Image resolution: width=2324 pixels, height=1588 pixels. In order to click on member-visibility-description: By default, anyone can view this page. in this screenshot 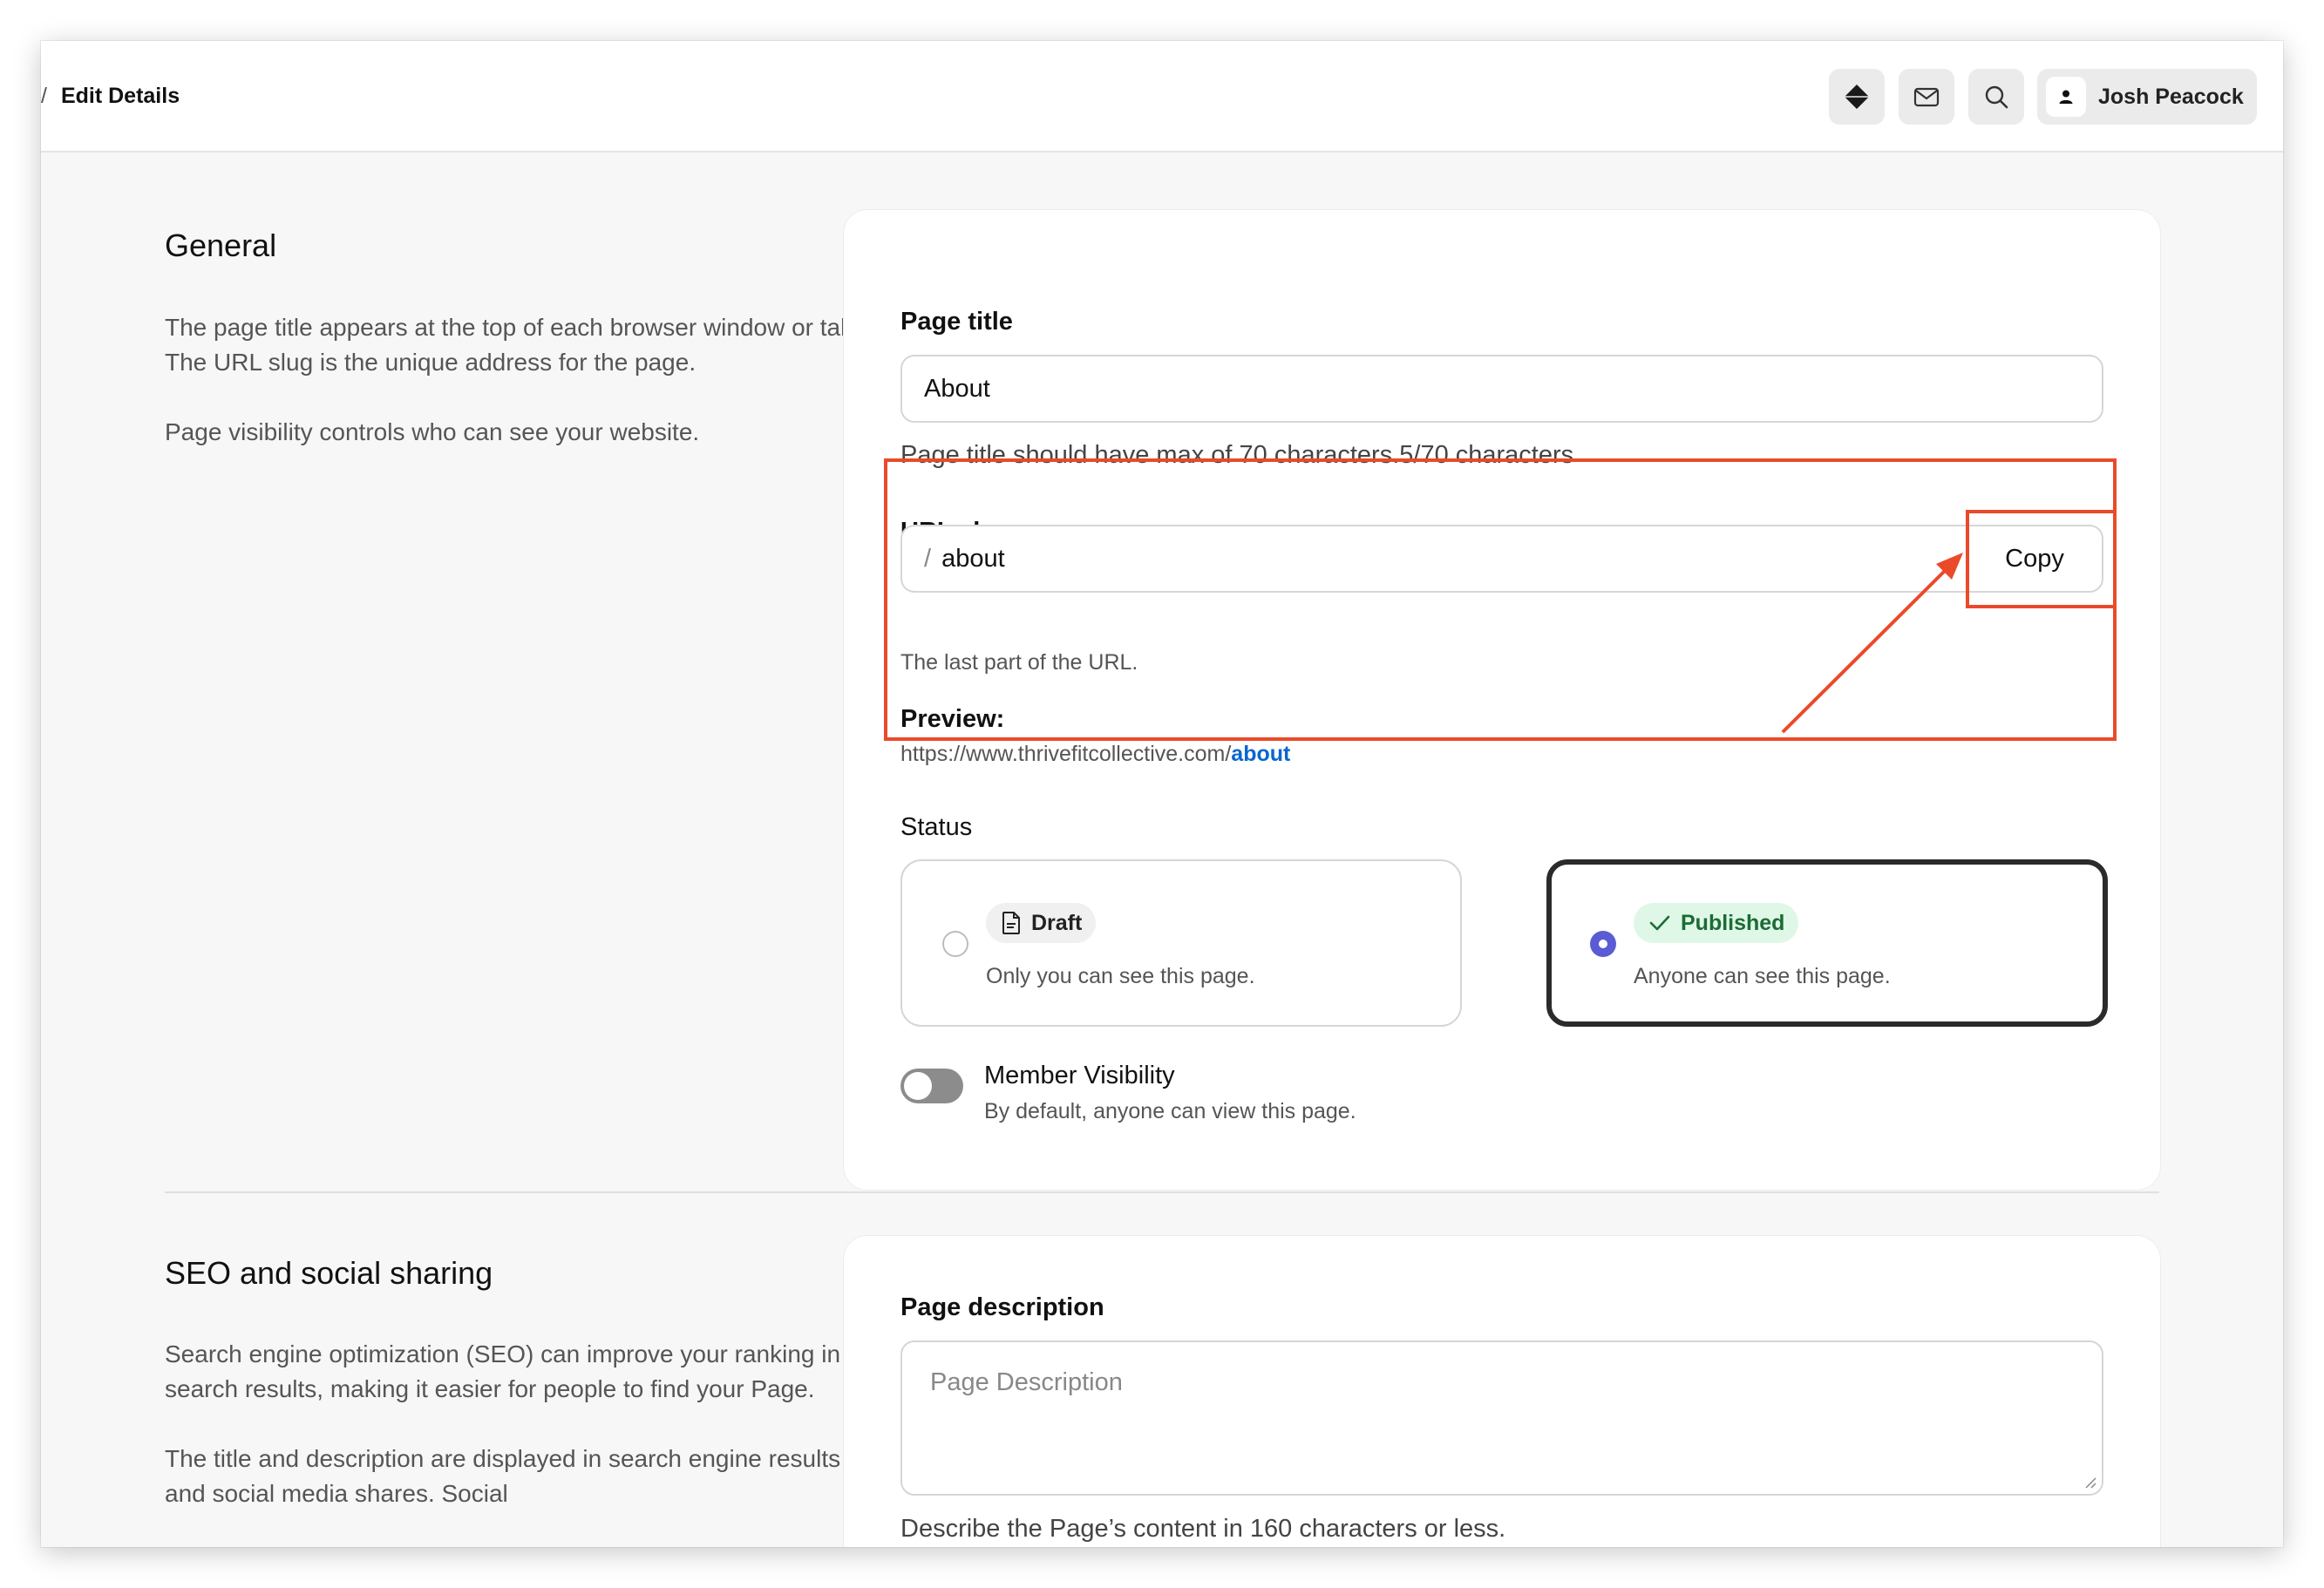, I will do `click(1170, 1111)`.